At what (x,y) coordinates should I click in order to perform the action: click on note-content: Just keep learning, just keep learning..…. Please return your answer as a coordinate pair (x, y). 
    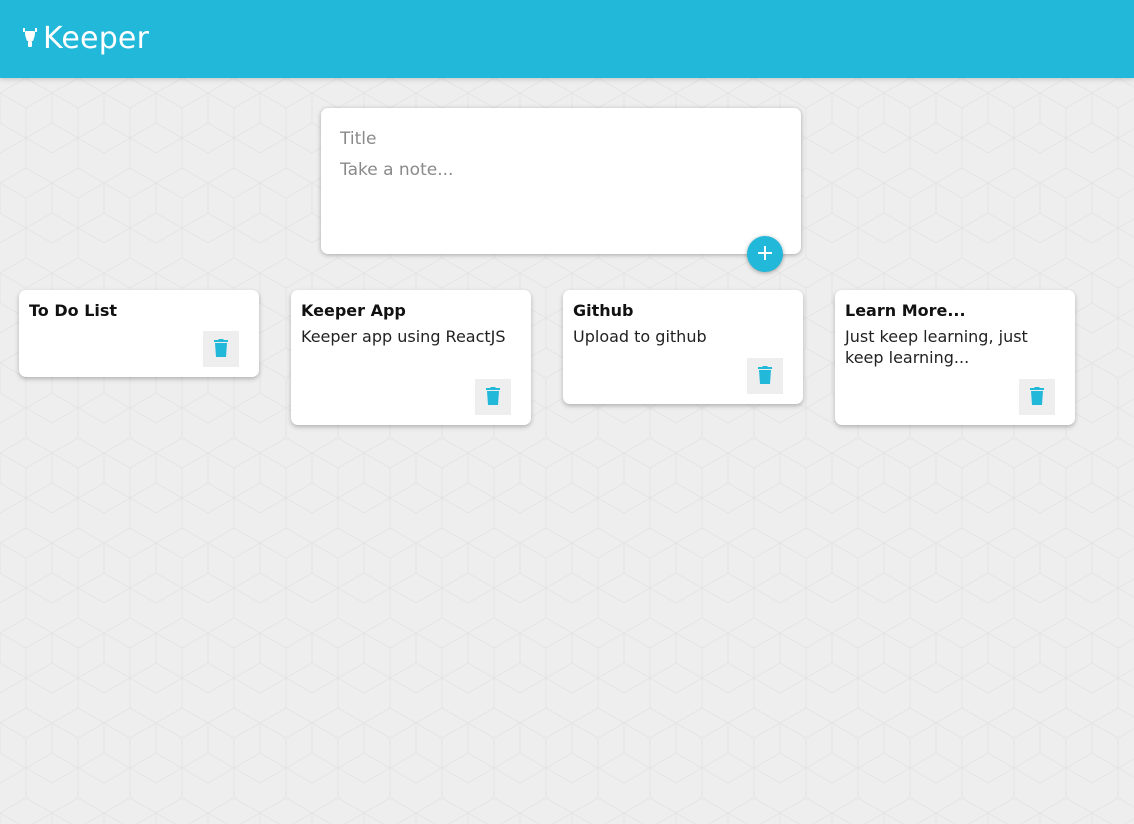
    Looking at the image, I should click on (939, 347).